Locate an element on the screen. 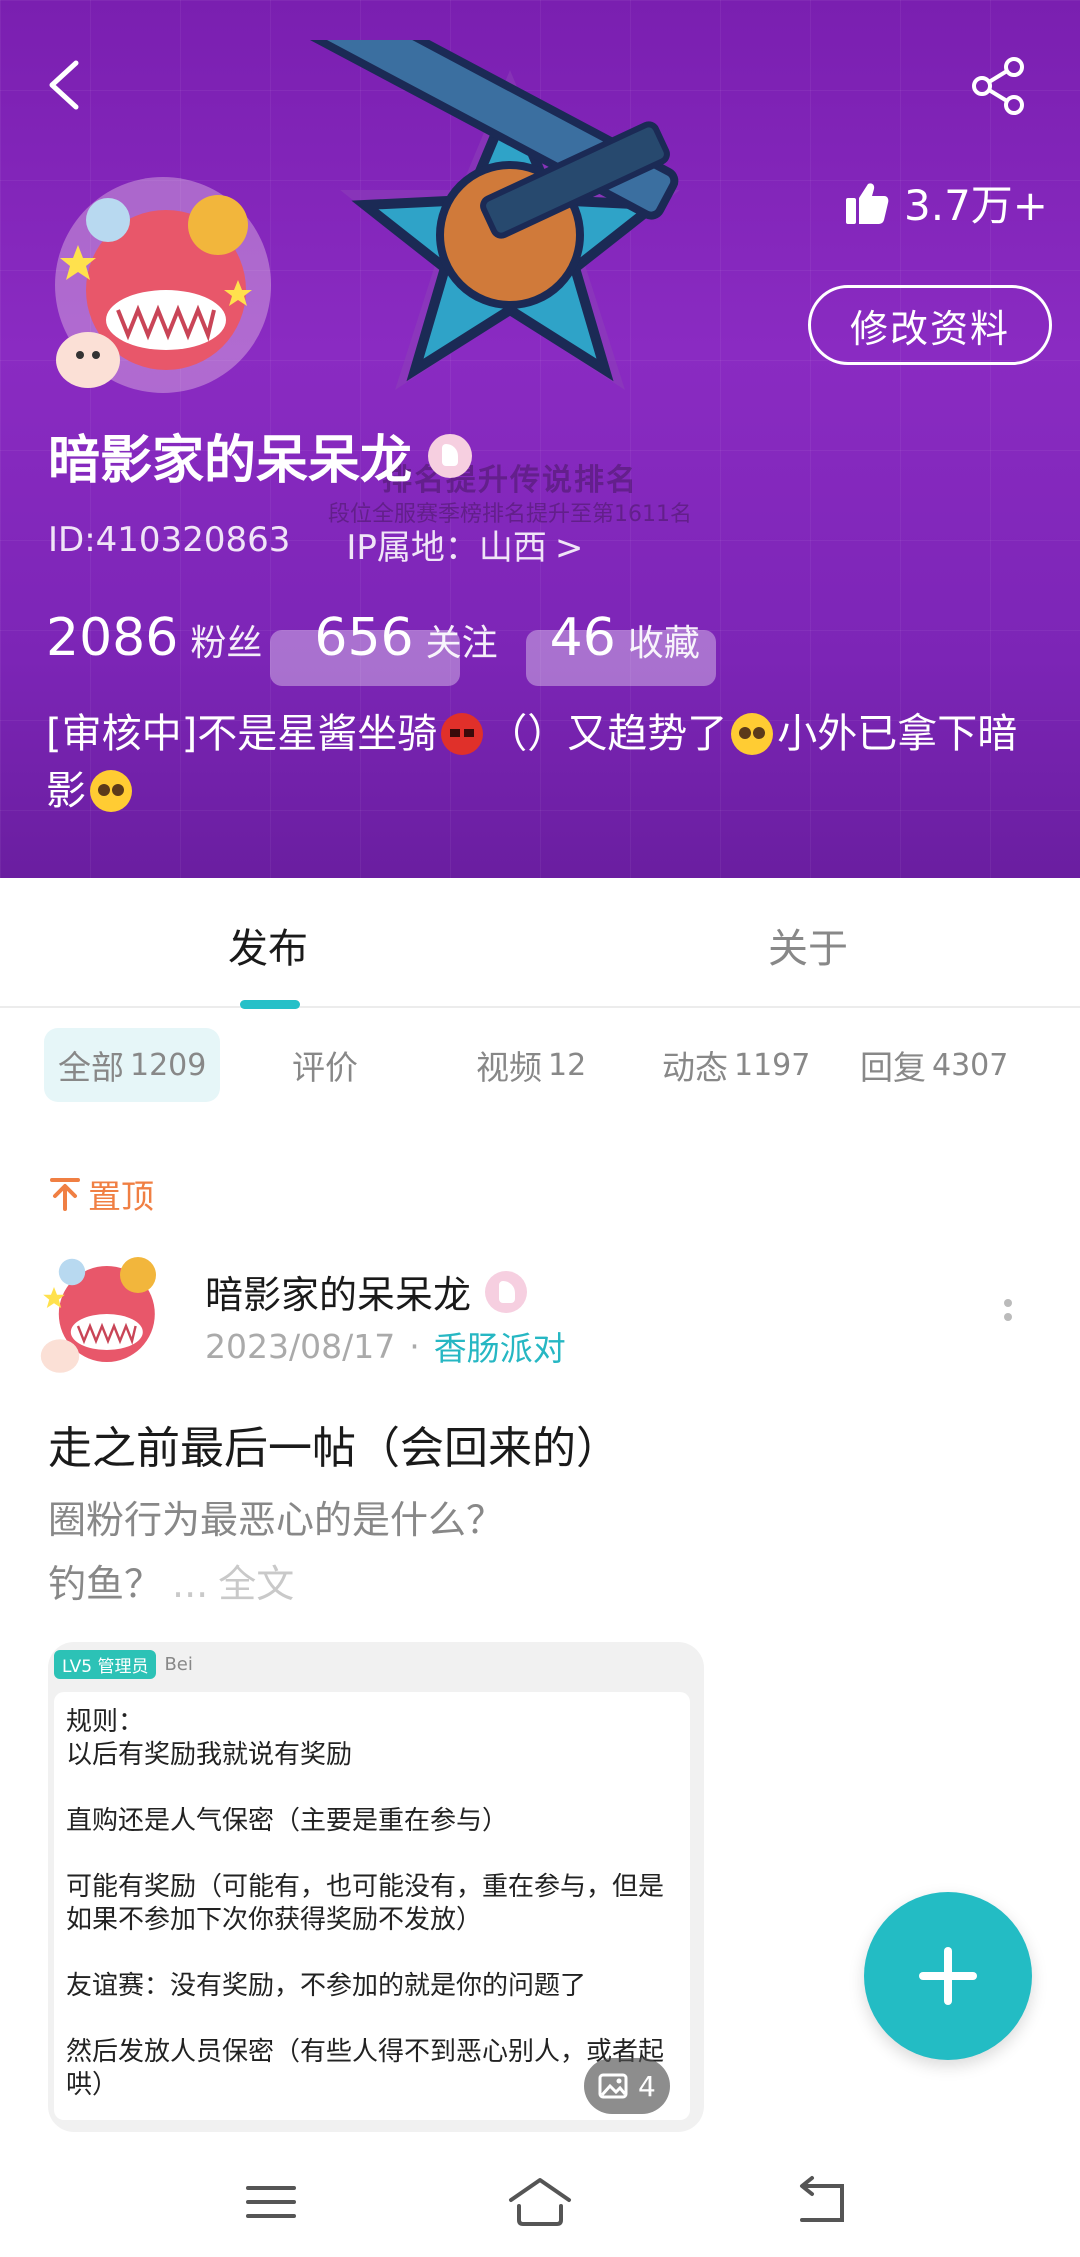 This screenshot has height=2257, width=1080. home-icon is located at coordinates (540, 2202).